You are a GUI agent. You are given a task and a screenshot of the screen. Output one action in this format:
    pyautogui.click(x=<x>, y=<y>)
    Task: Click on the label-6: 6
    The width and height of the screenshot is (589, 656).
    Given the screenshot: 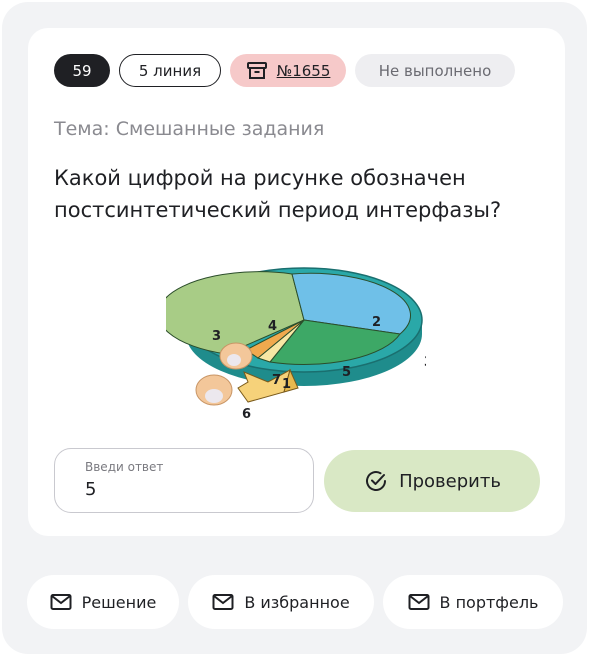 What is the action you would take?
    pyautogui.click(x=246, y=414)
    